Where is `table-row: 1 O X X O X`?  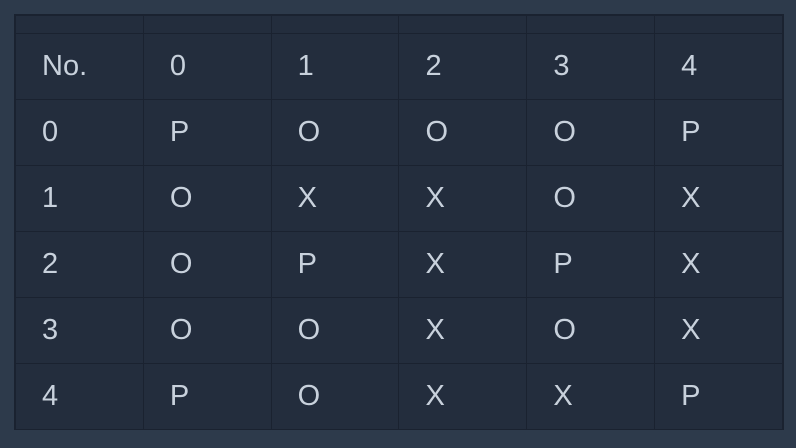 table-row: 1 O X X O X is located at coordinates (399, 198).